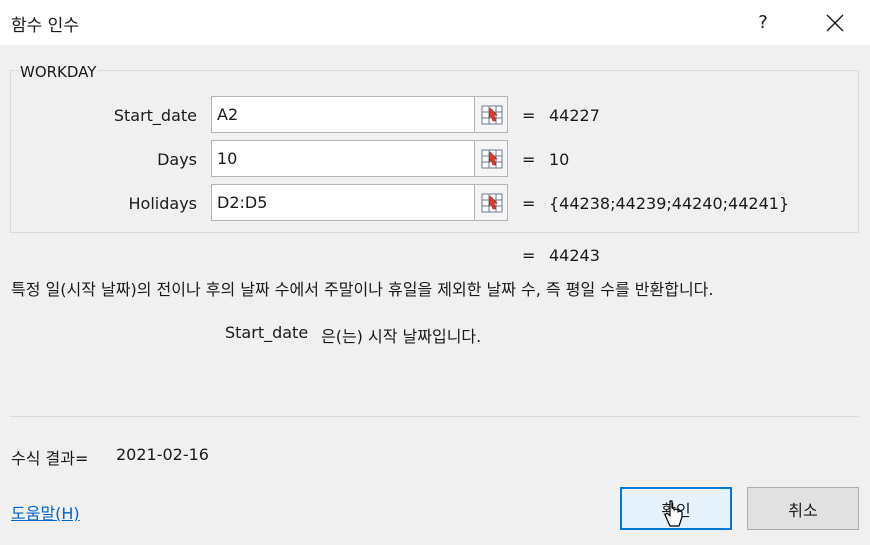 The height and width of the screenshot is (545, 870). I want to click on cancel-button: 취소, so click(803, 508).